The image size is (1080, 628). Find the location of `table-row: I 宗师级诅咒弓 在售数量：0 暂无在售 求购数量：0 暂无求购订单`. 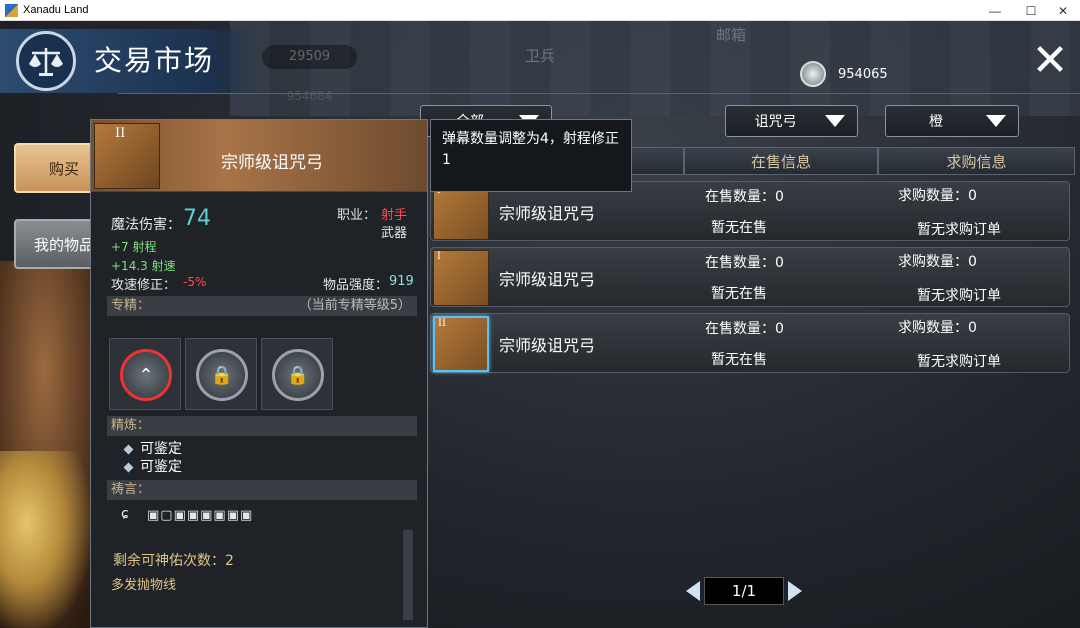

table-row: I 宗师级诅咒弓 在售数量：0 暂无在售 求购数量：0 暂无求购订单 is located at coordinates (750, 277).